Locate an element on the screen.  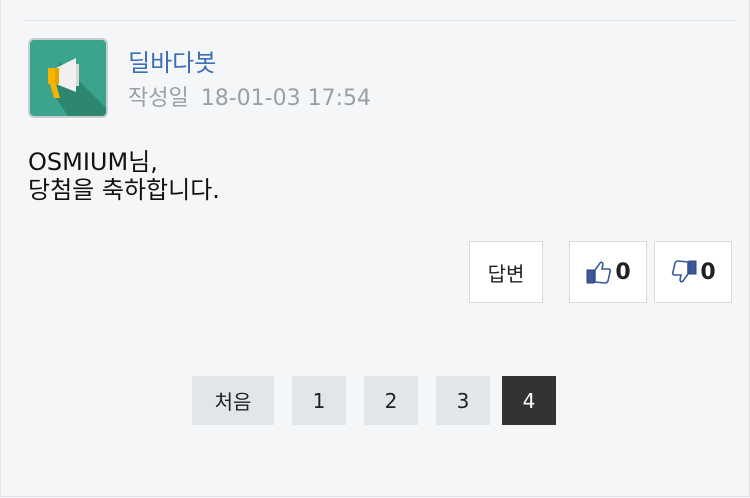
reply-button: 답변 is located at coordinates (506, 272).